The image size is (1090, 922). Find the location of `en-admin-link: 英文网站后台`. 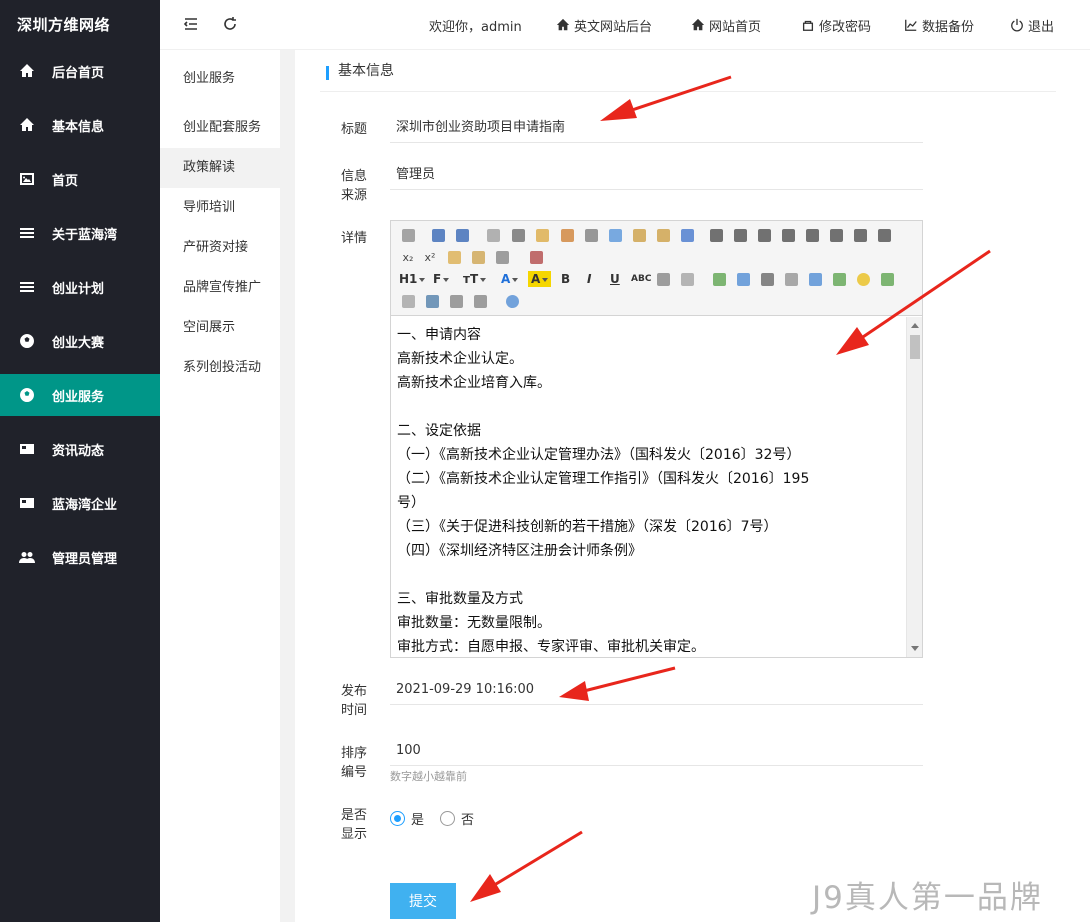

en-admin-link: 英文网站后台 is located at coordinates (604, 25).